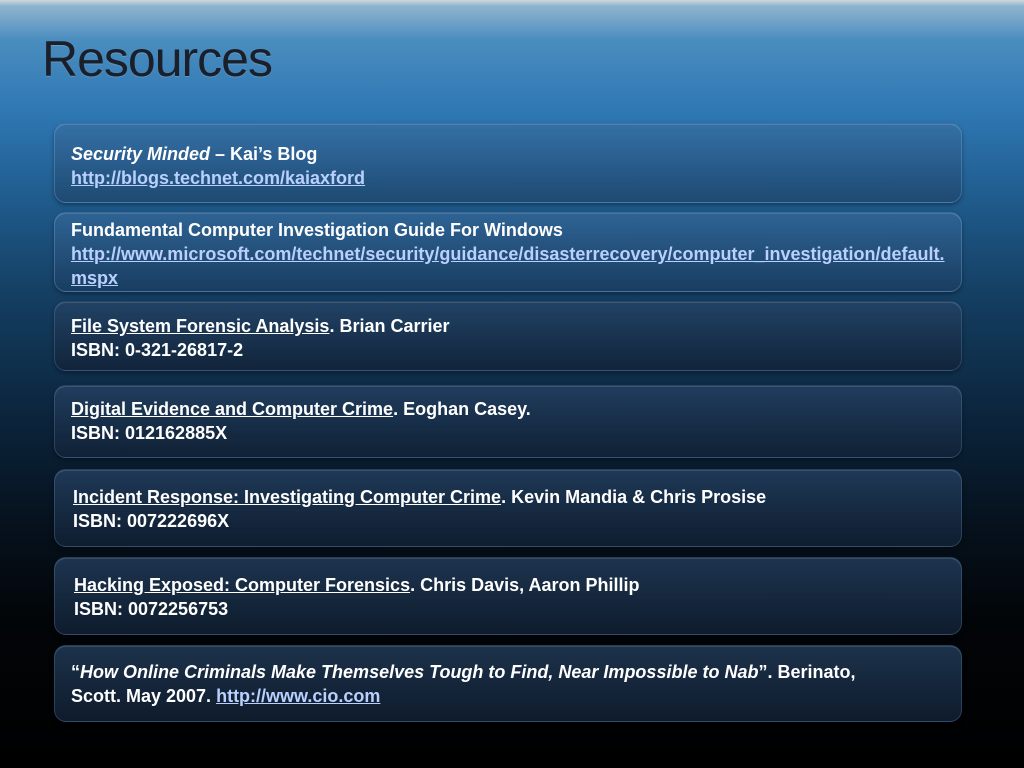 This screenshot has height=768, width=1024. I want to click on article-citation-continued: Scott. May 2007., so click(144, 696).